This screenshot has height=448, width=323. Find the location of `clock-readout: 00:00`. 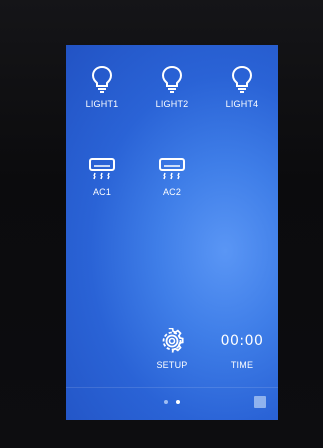

clock-readout: 00:00 is located at coordinates (242, 341).